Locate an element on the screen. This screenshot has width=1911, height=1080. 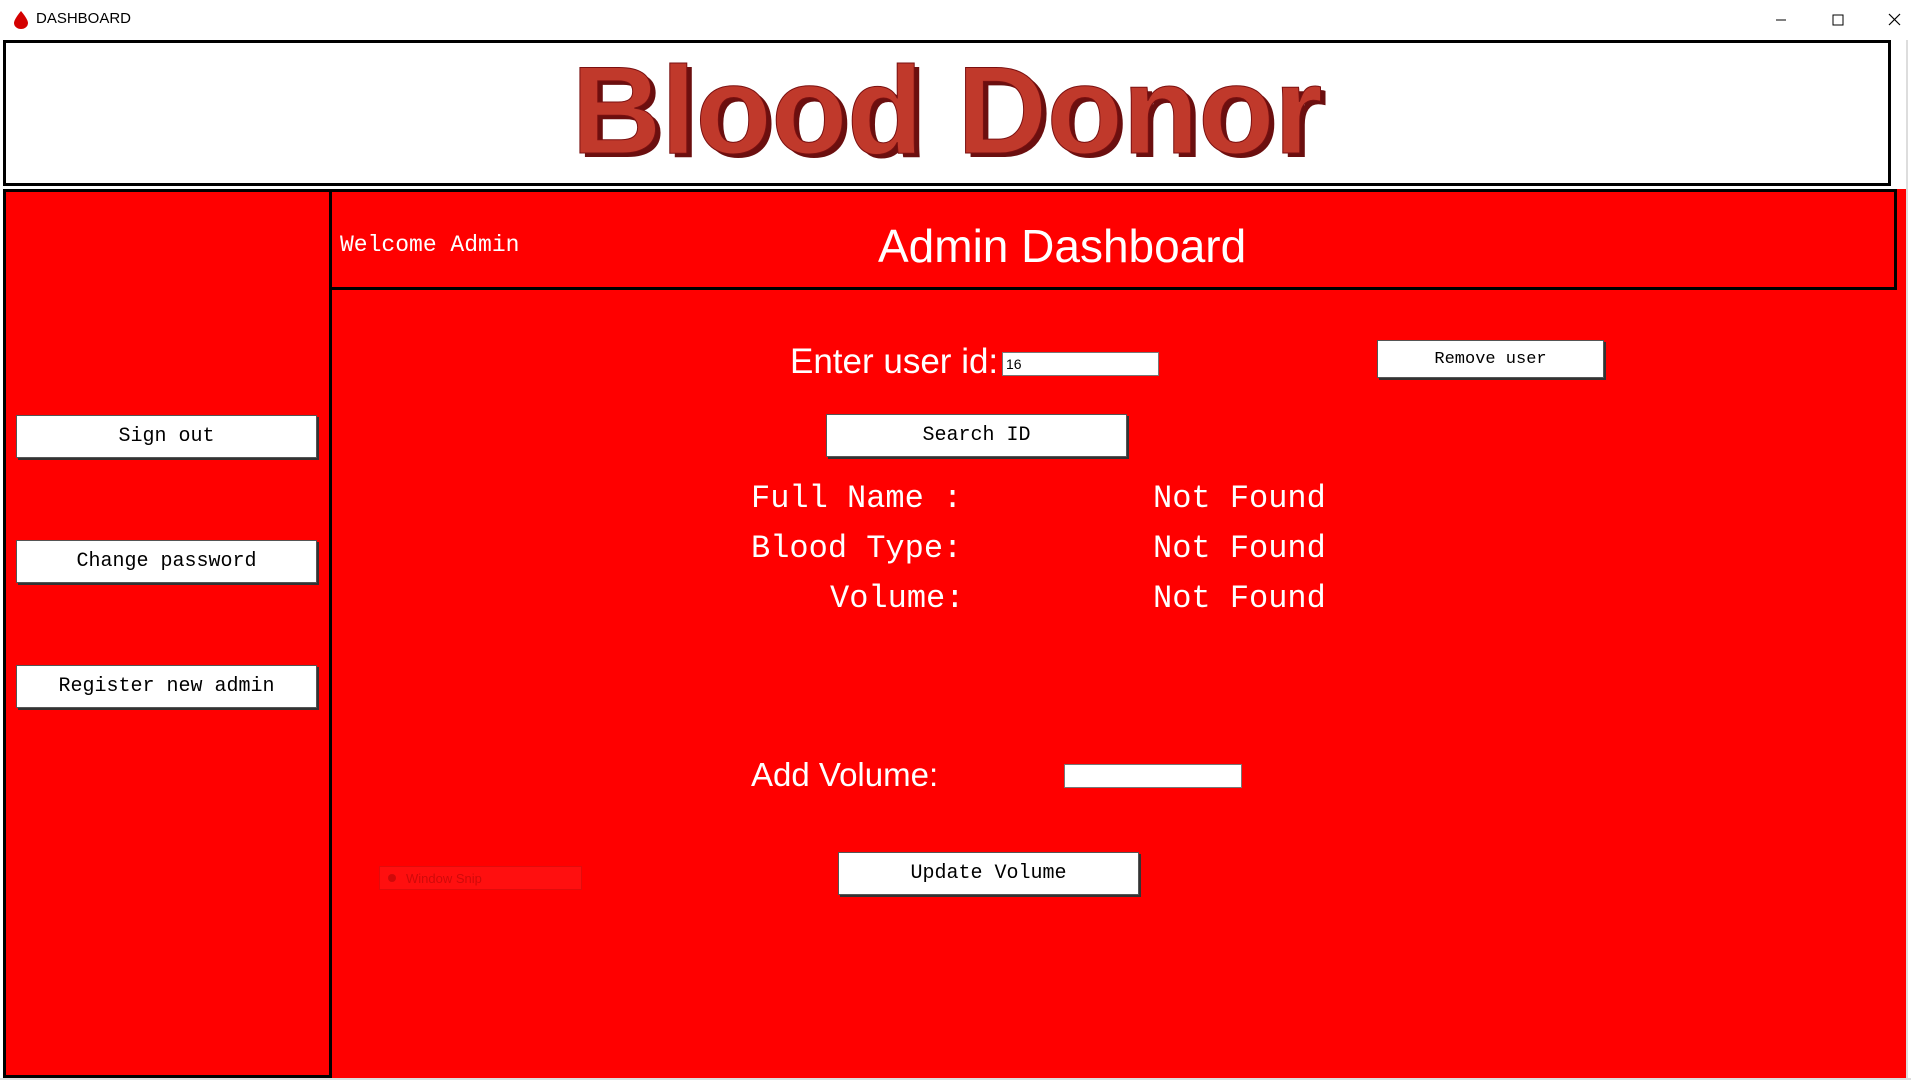
change-password-button: Change password is located at coordinates (166, 561).